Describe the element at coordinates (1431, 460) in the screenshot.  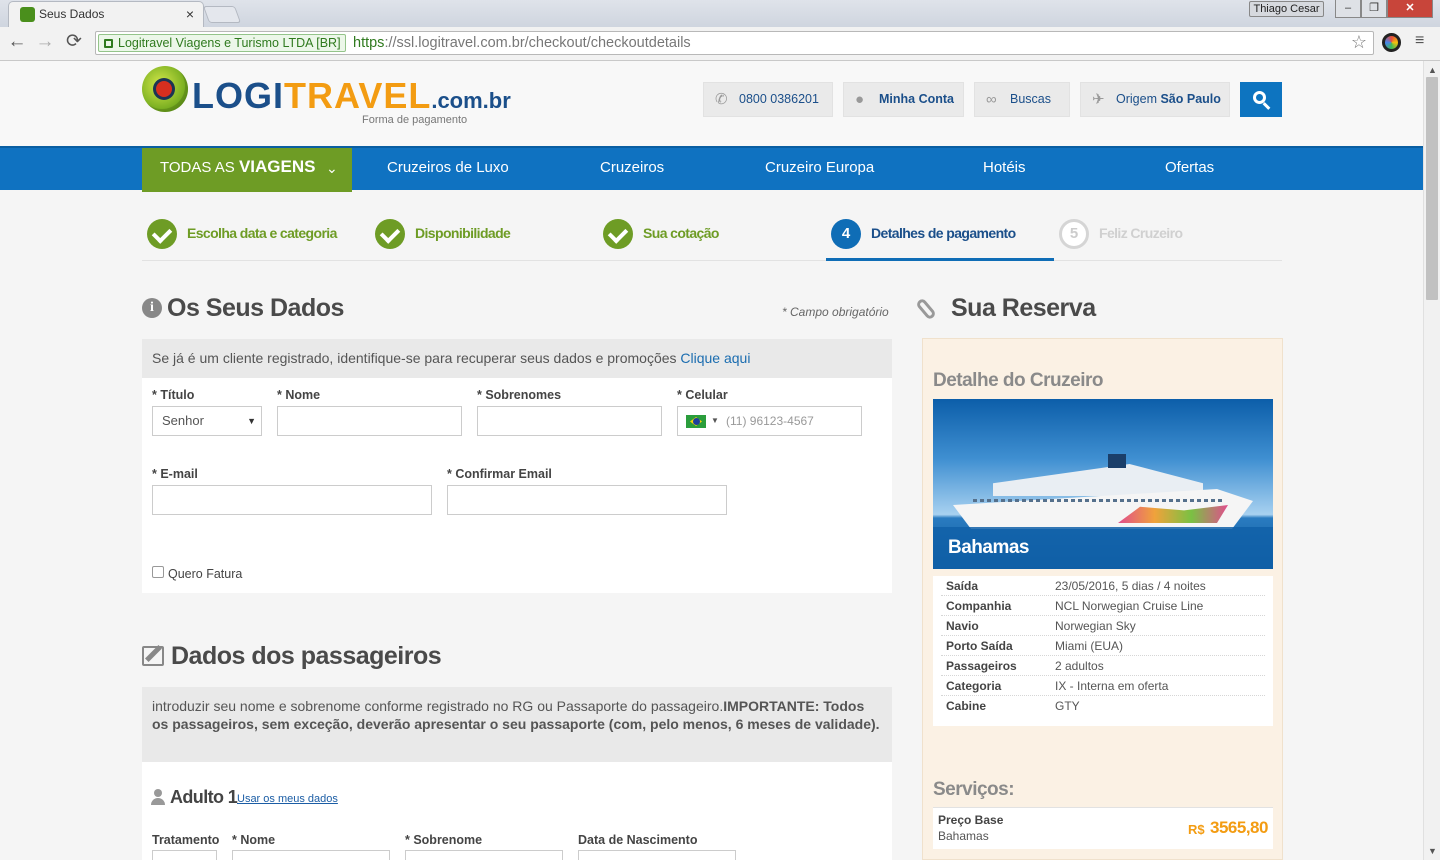
I see `page-scrollbar: ▲ ▼` at that location.